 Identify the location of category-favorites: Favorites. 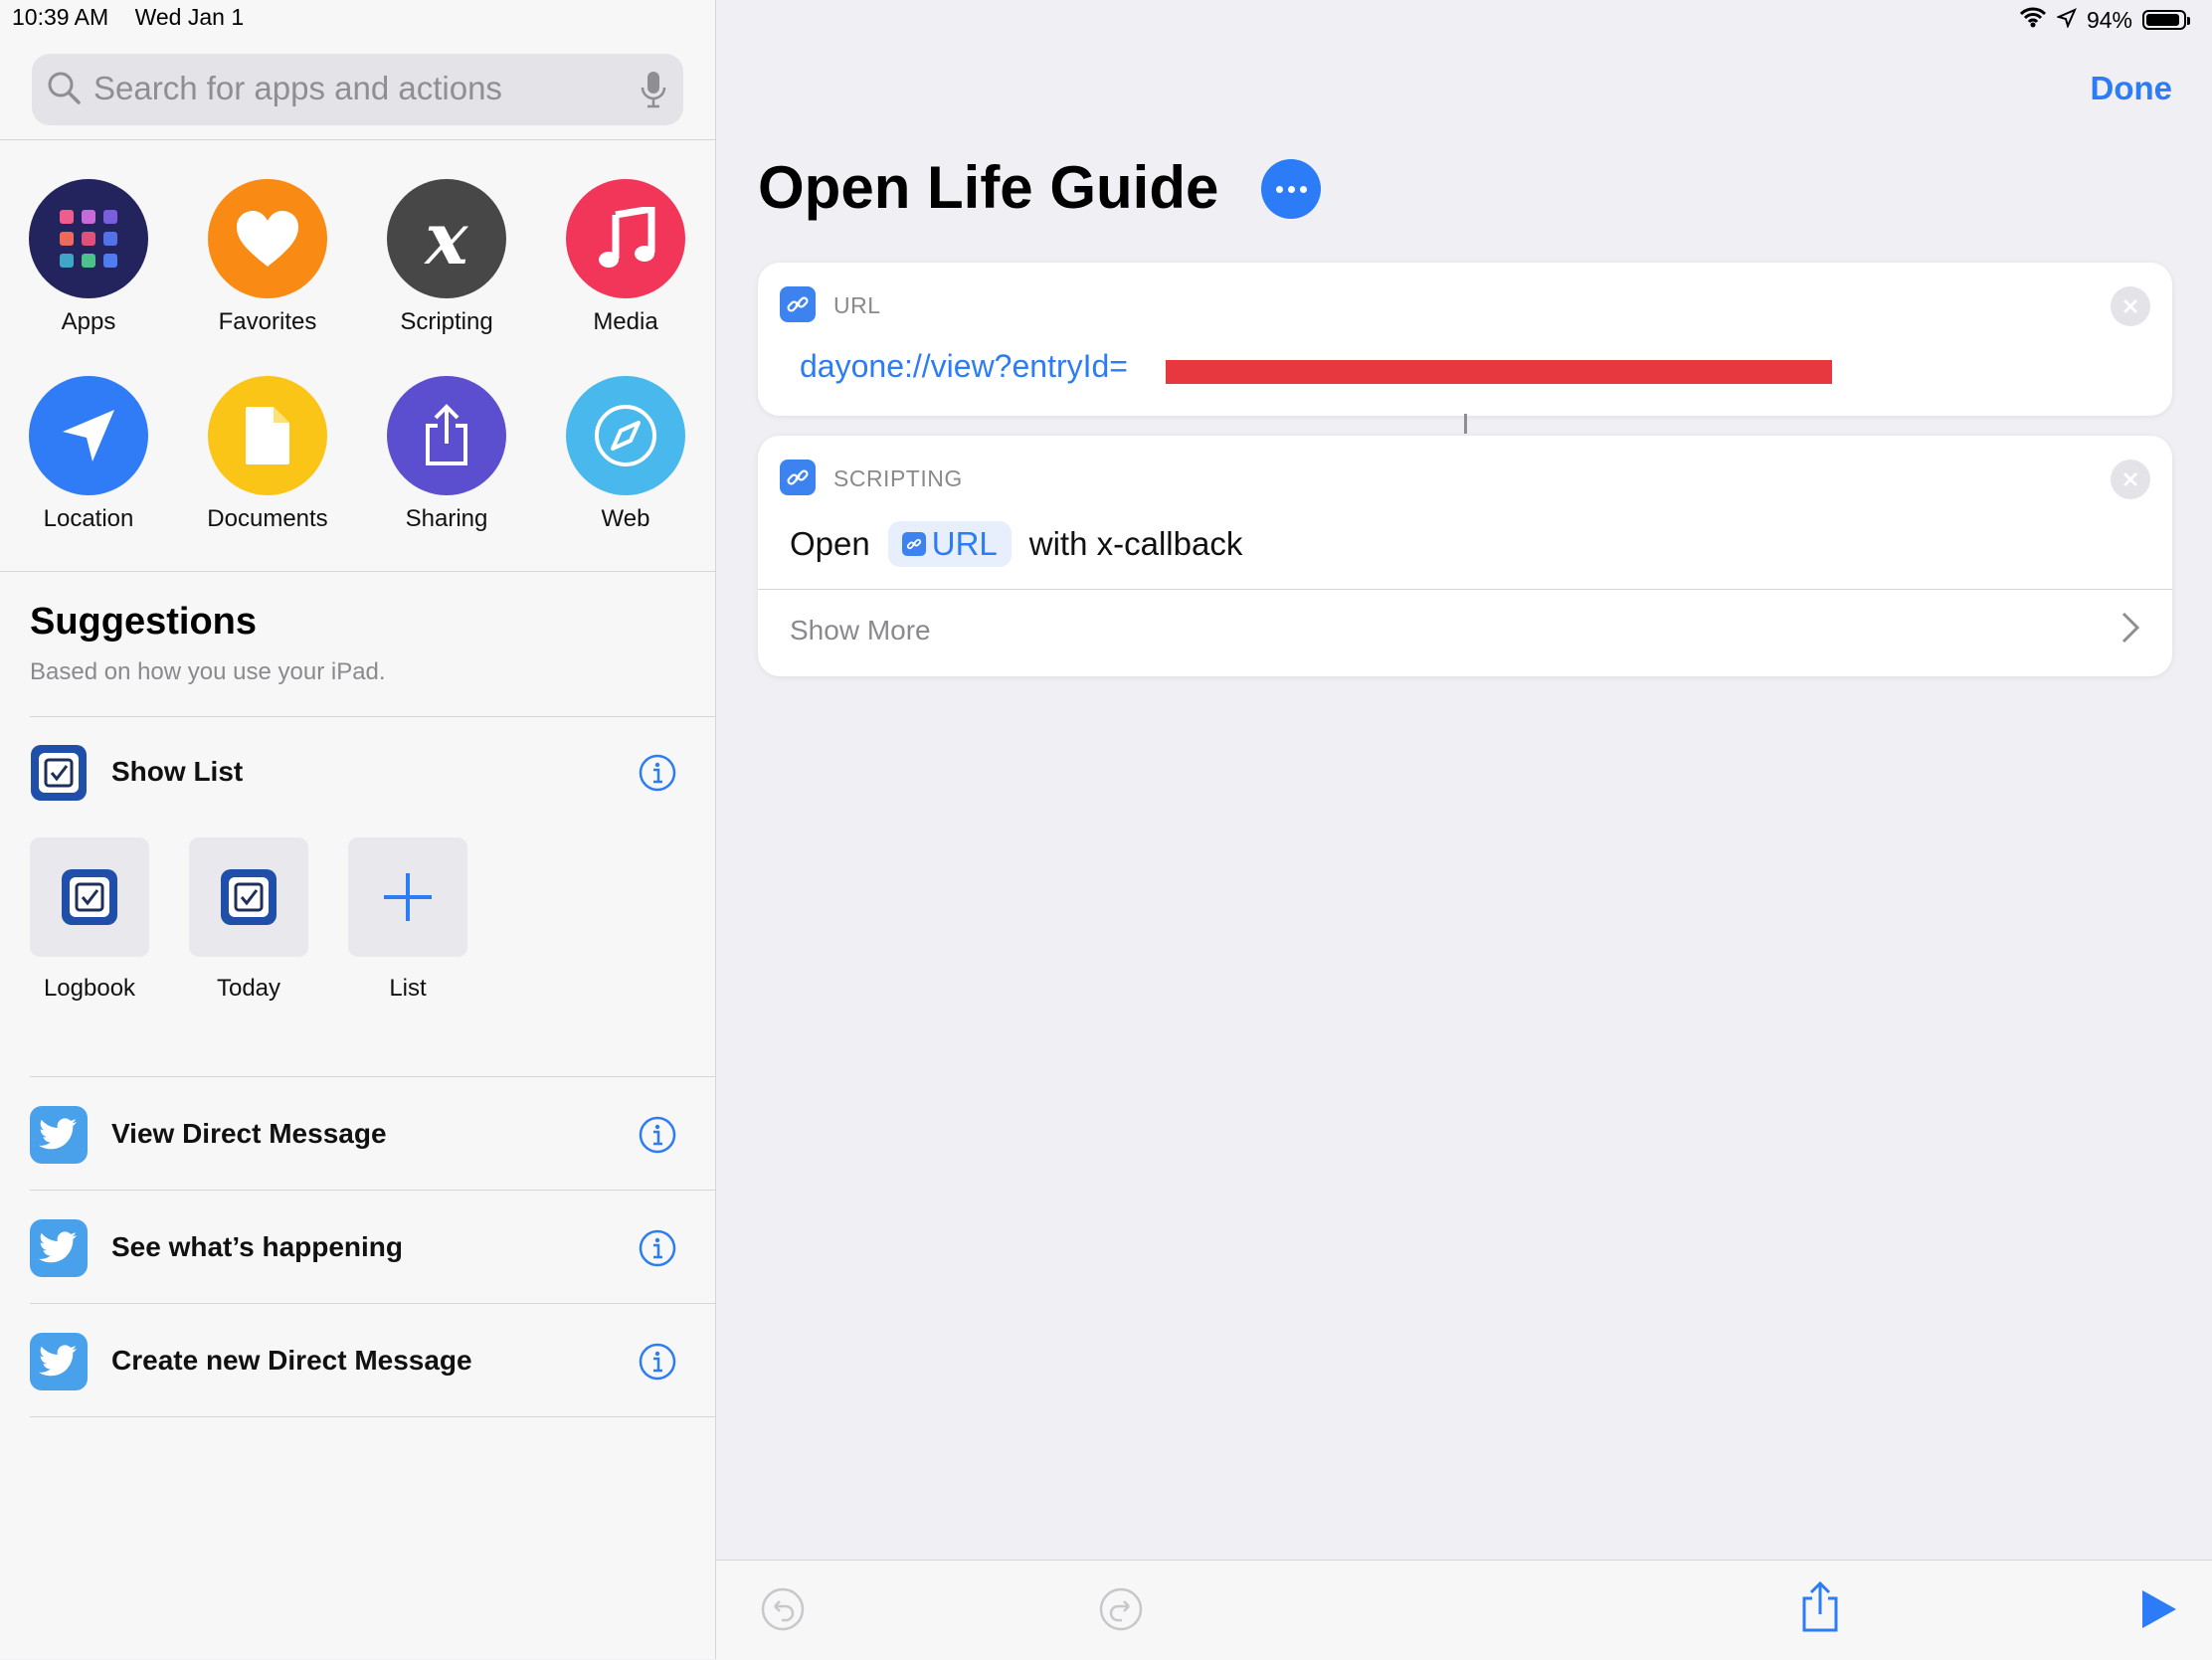
(267, 257).